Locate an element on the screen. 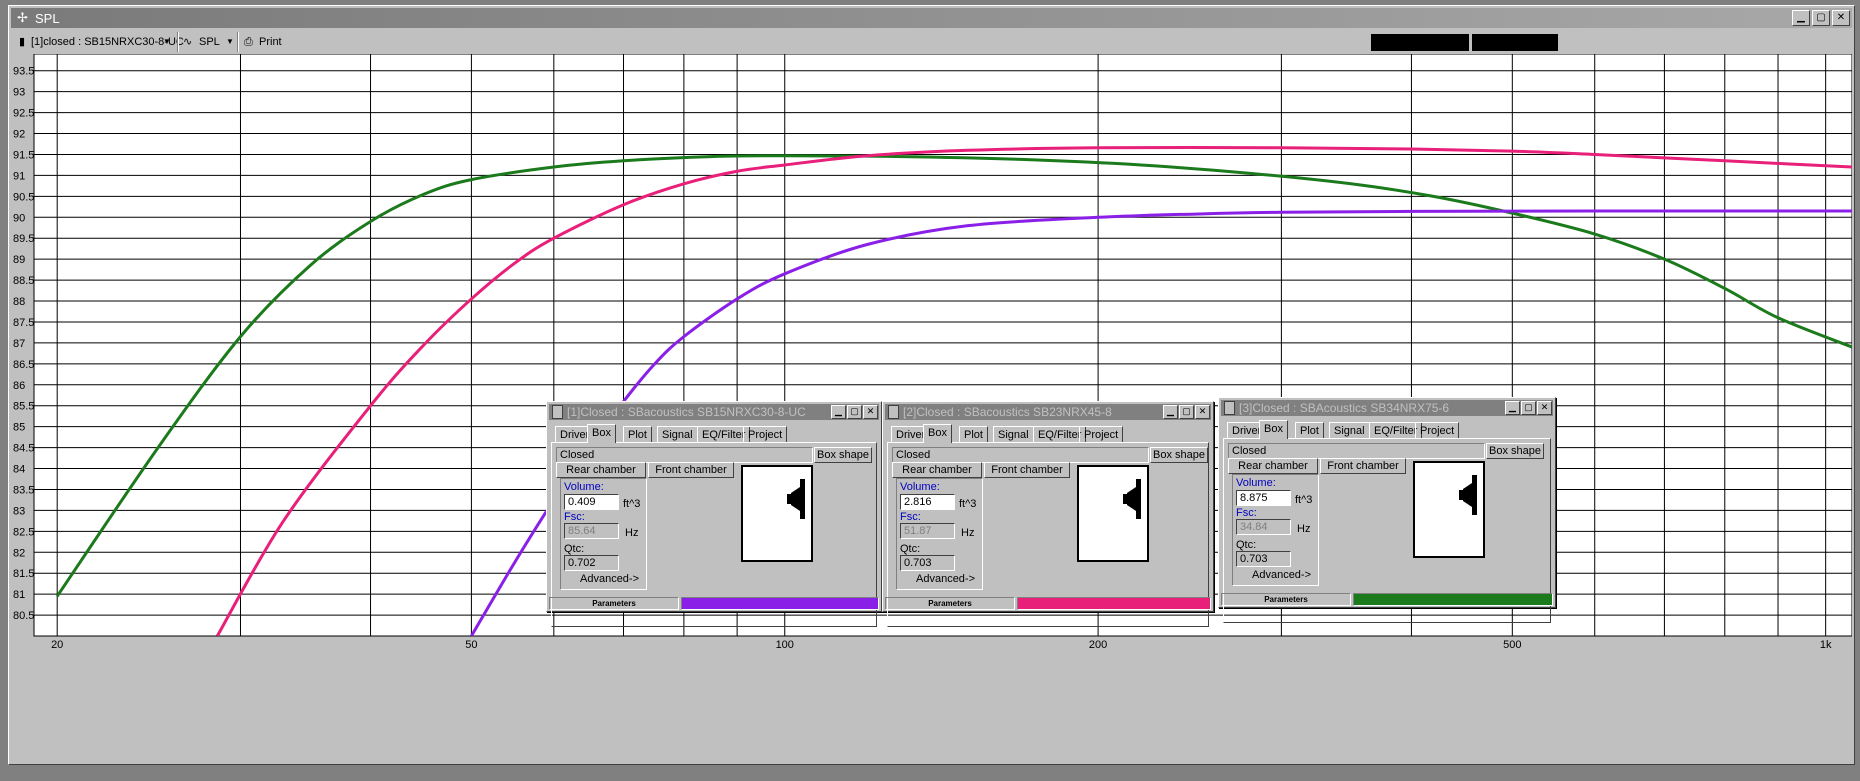  volume-field: 0.409 is located at coordinates (591, 502).